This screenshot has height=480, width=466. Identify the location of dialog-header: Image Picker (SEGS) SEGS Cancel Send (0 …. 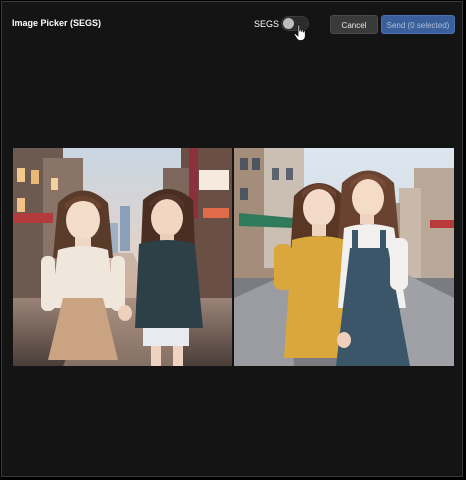
(232, 24).